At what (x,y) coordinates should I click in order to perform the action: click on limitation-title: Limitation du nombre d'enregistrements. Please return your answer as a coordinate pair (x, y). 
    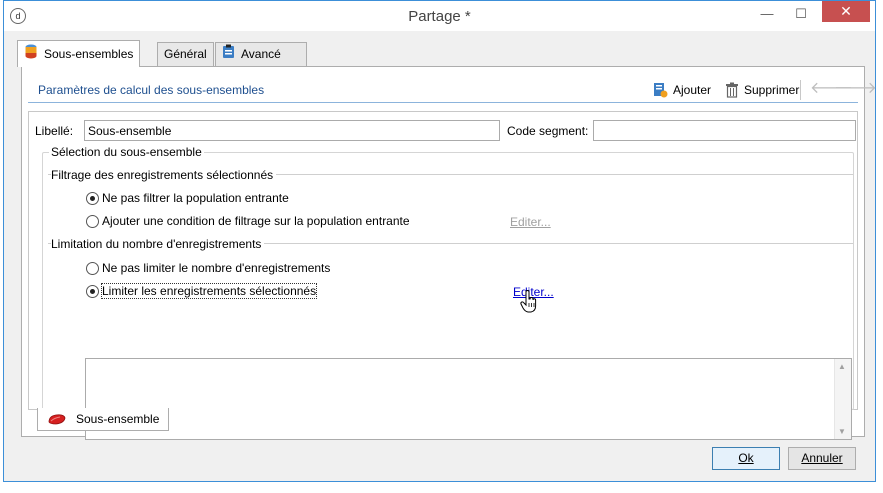
    Looking at the image, I should click on (158, 244).